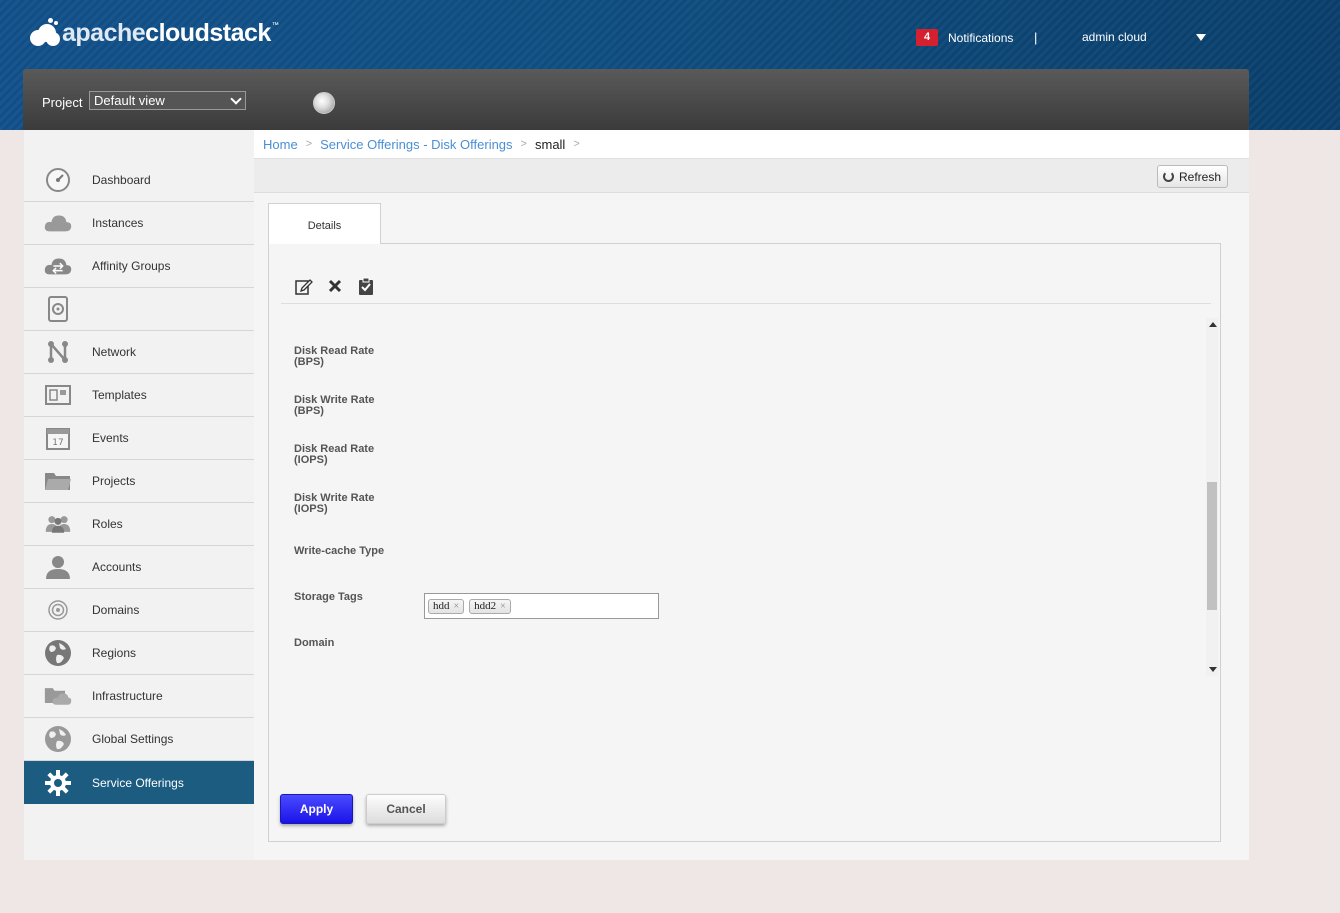 The image size is (1340, 913). I want to click on sidebar-item-domains: Domains, so click(139, 610).